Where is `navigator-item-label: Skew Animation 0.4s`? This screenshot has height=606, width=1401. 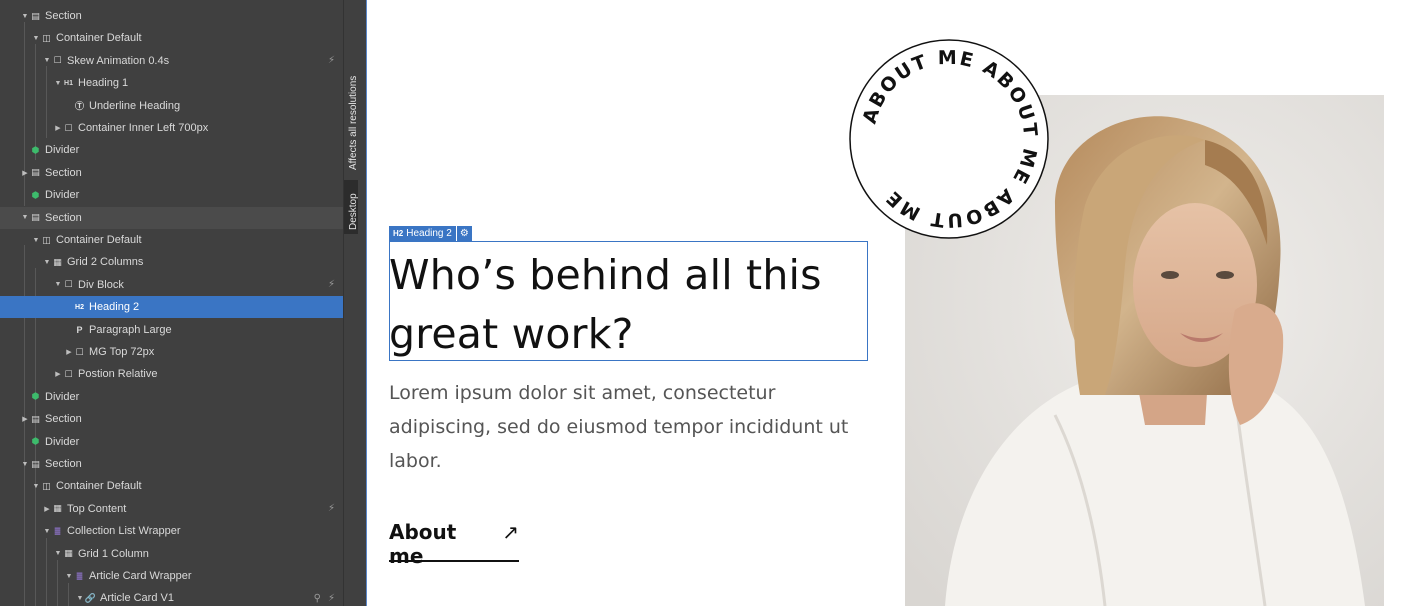 navigator-item-label: Skew Animation 0.4s is located at coordinates (118, 60).